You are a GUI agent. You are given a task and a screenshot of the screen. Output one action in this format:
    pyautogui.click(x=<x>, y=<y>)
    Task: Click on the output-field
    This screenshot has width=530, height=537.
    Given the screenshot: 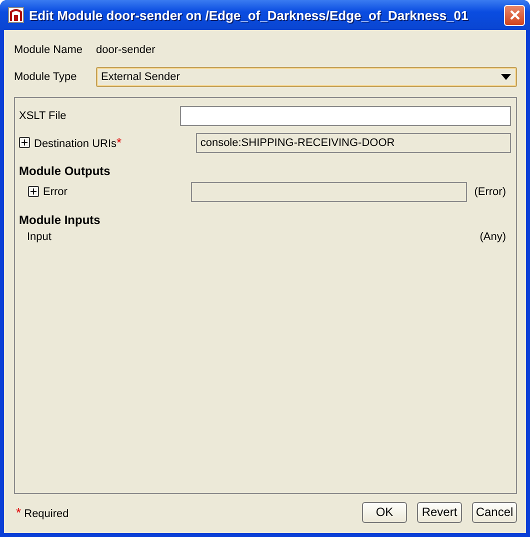 What is the action you would take?
    pyautogui.click(x=329, y=192)
    